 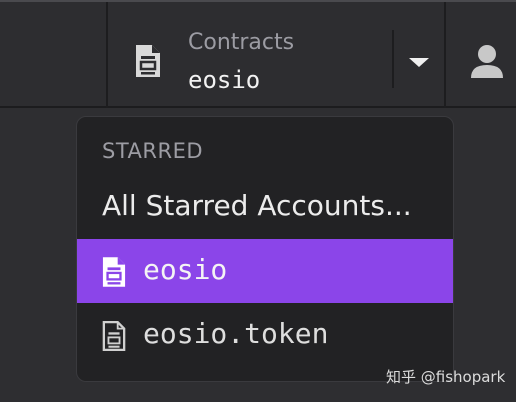 I want to click on account-item-eosio-token: eosio.token, so click(x=265, y=335).